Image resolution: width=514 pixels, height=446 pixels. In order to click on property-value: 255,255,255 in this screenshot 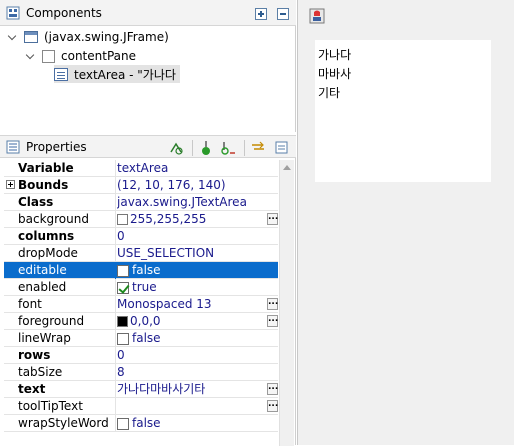, I will do `click(191, 219)`.